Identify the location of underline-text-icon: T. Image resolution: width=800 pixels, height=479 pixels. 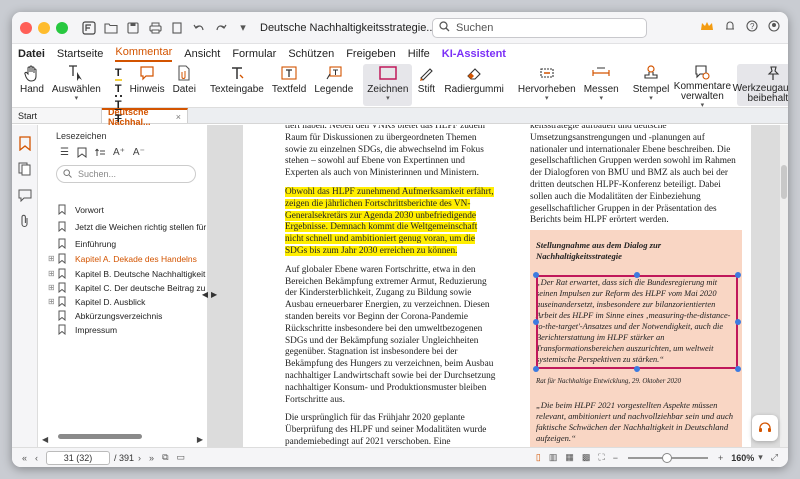
(118, 105).